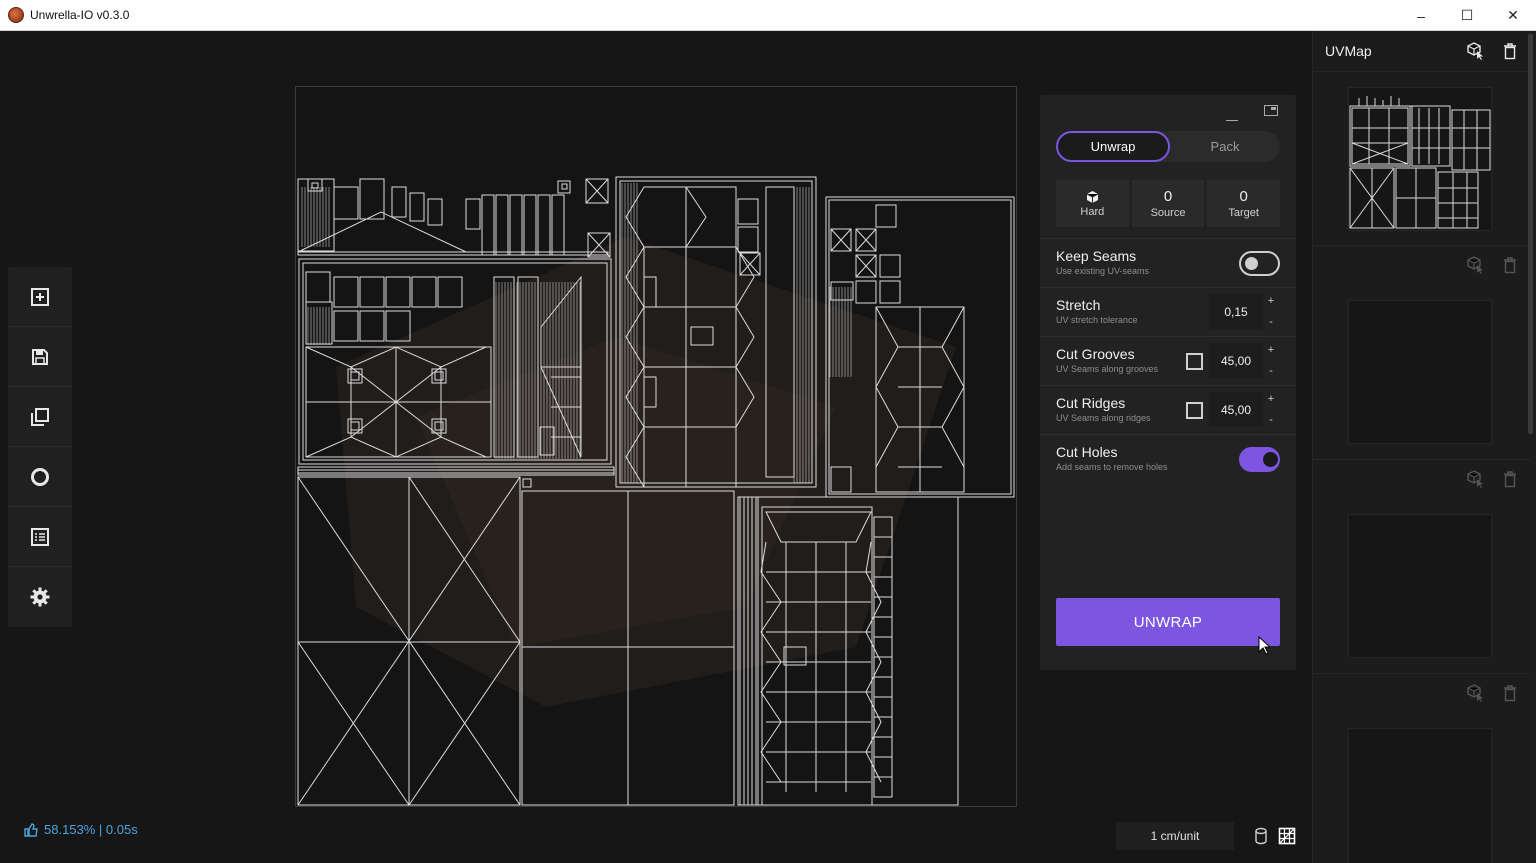  I want to click on cut-ridges-stepper: + -, so click(1271, 409).